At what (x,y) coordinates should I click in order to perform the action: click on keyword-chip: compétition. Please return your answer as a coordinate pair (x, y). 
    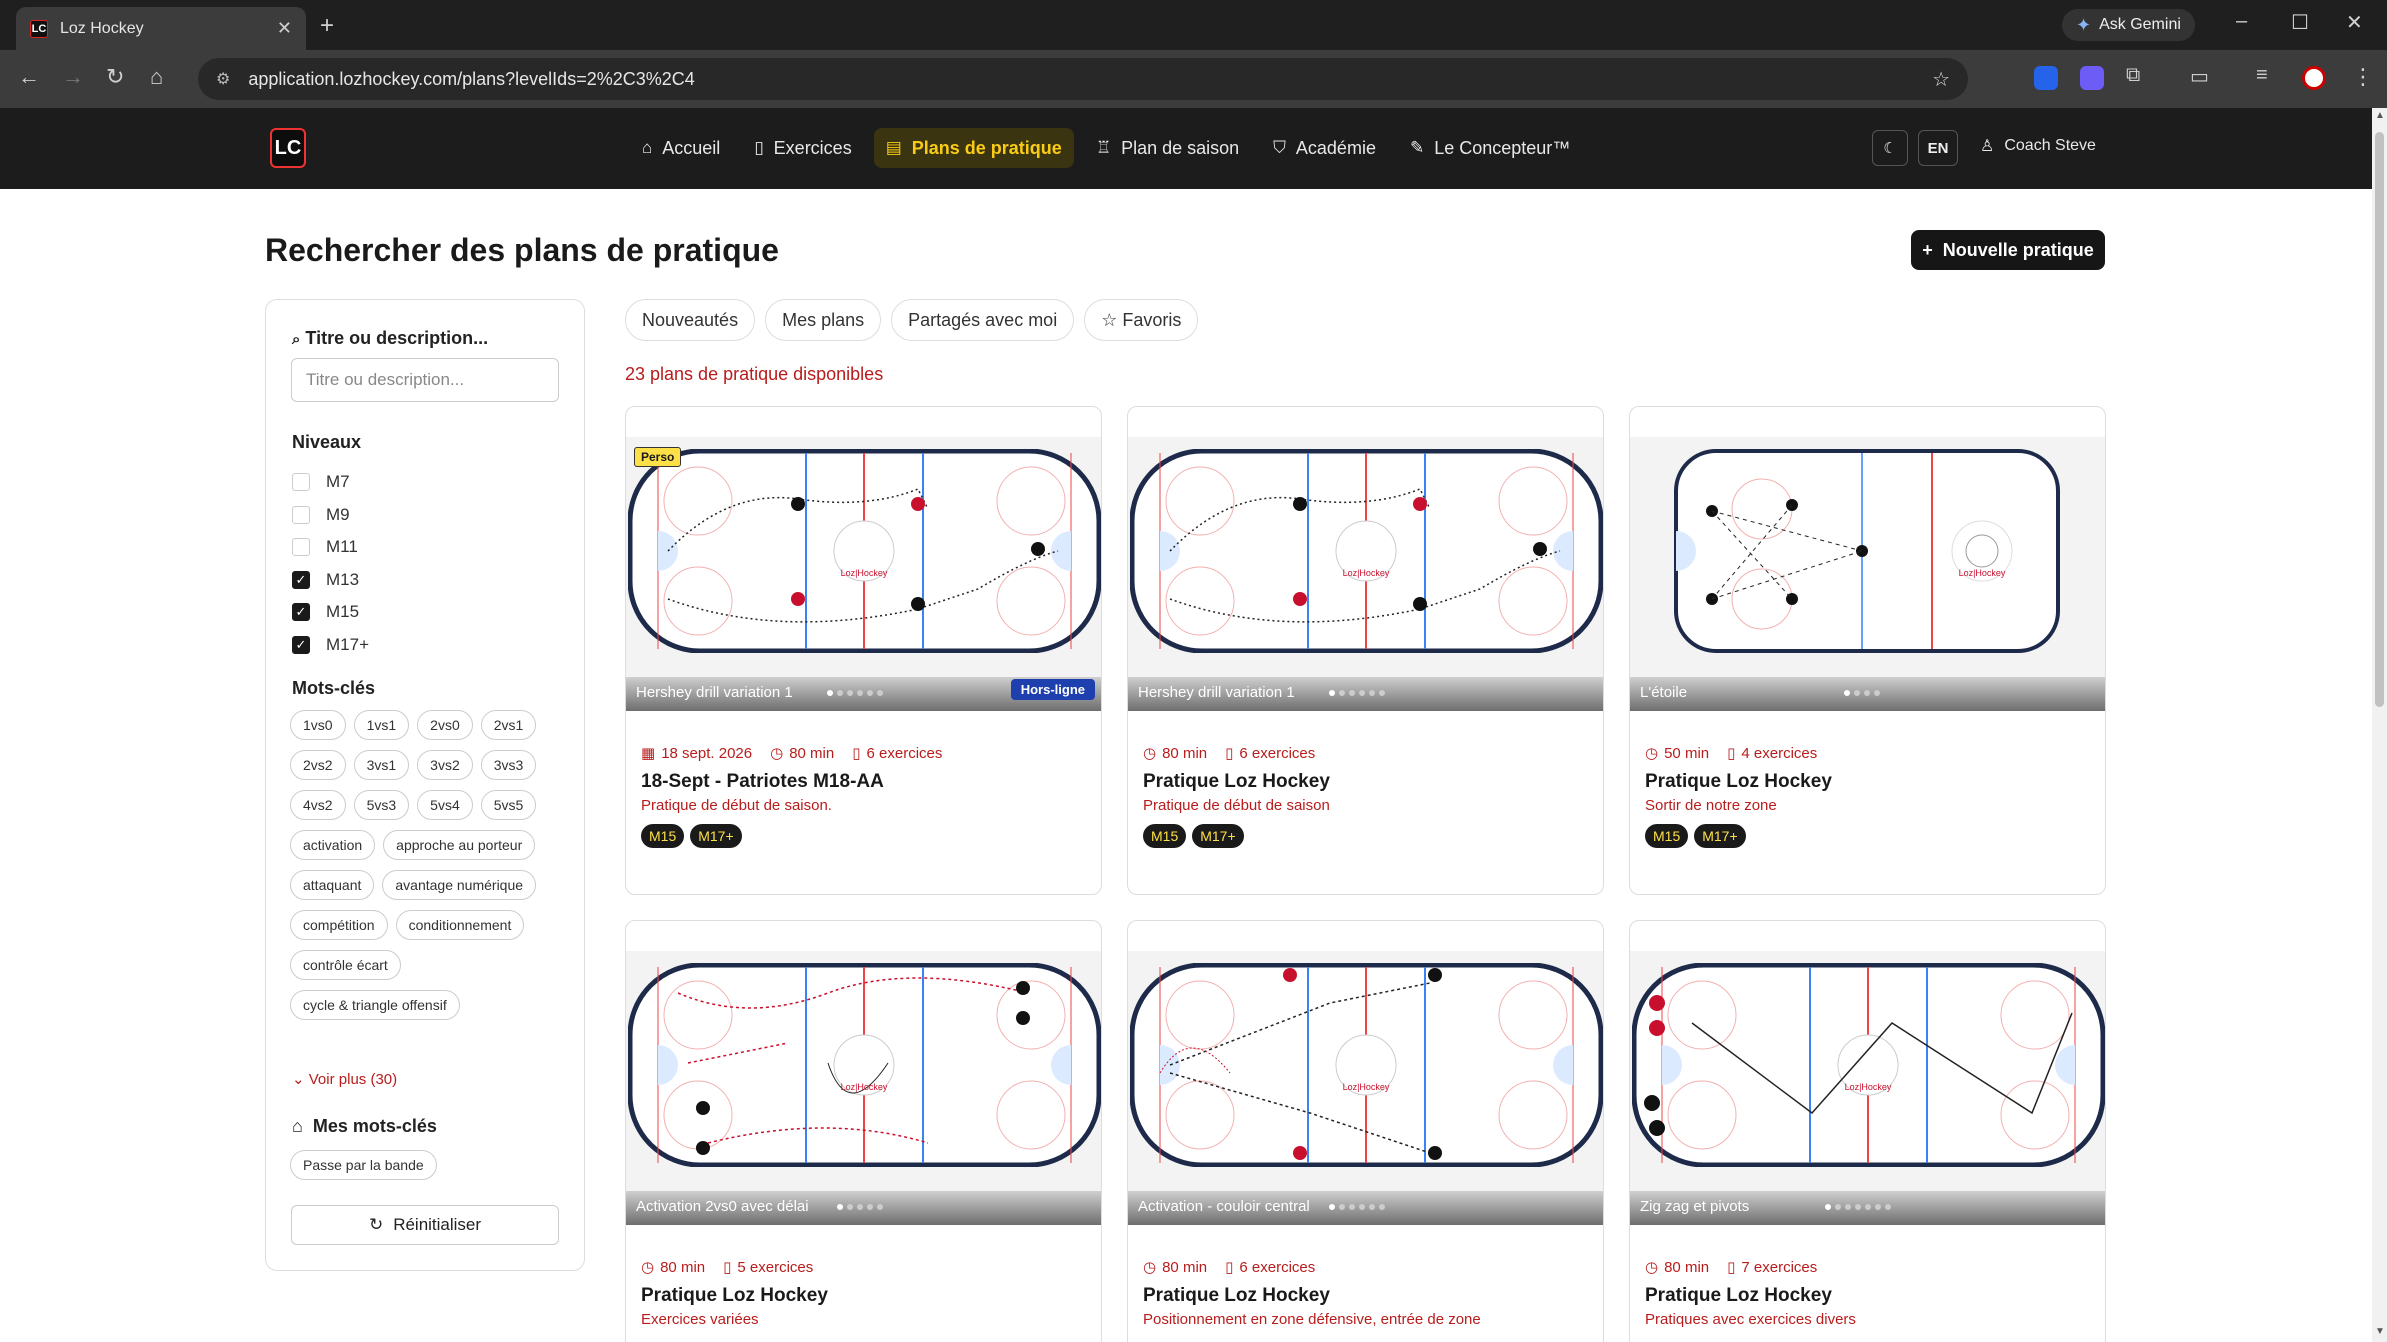
    Looking at the image, I should click on (339, 925).